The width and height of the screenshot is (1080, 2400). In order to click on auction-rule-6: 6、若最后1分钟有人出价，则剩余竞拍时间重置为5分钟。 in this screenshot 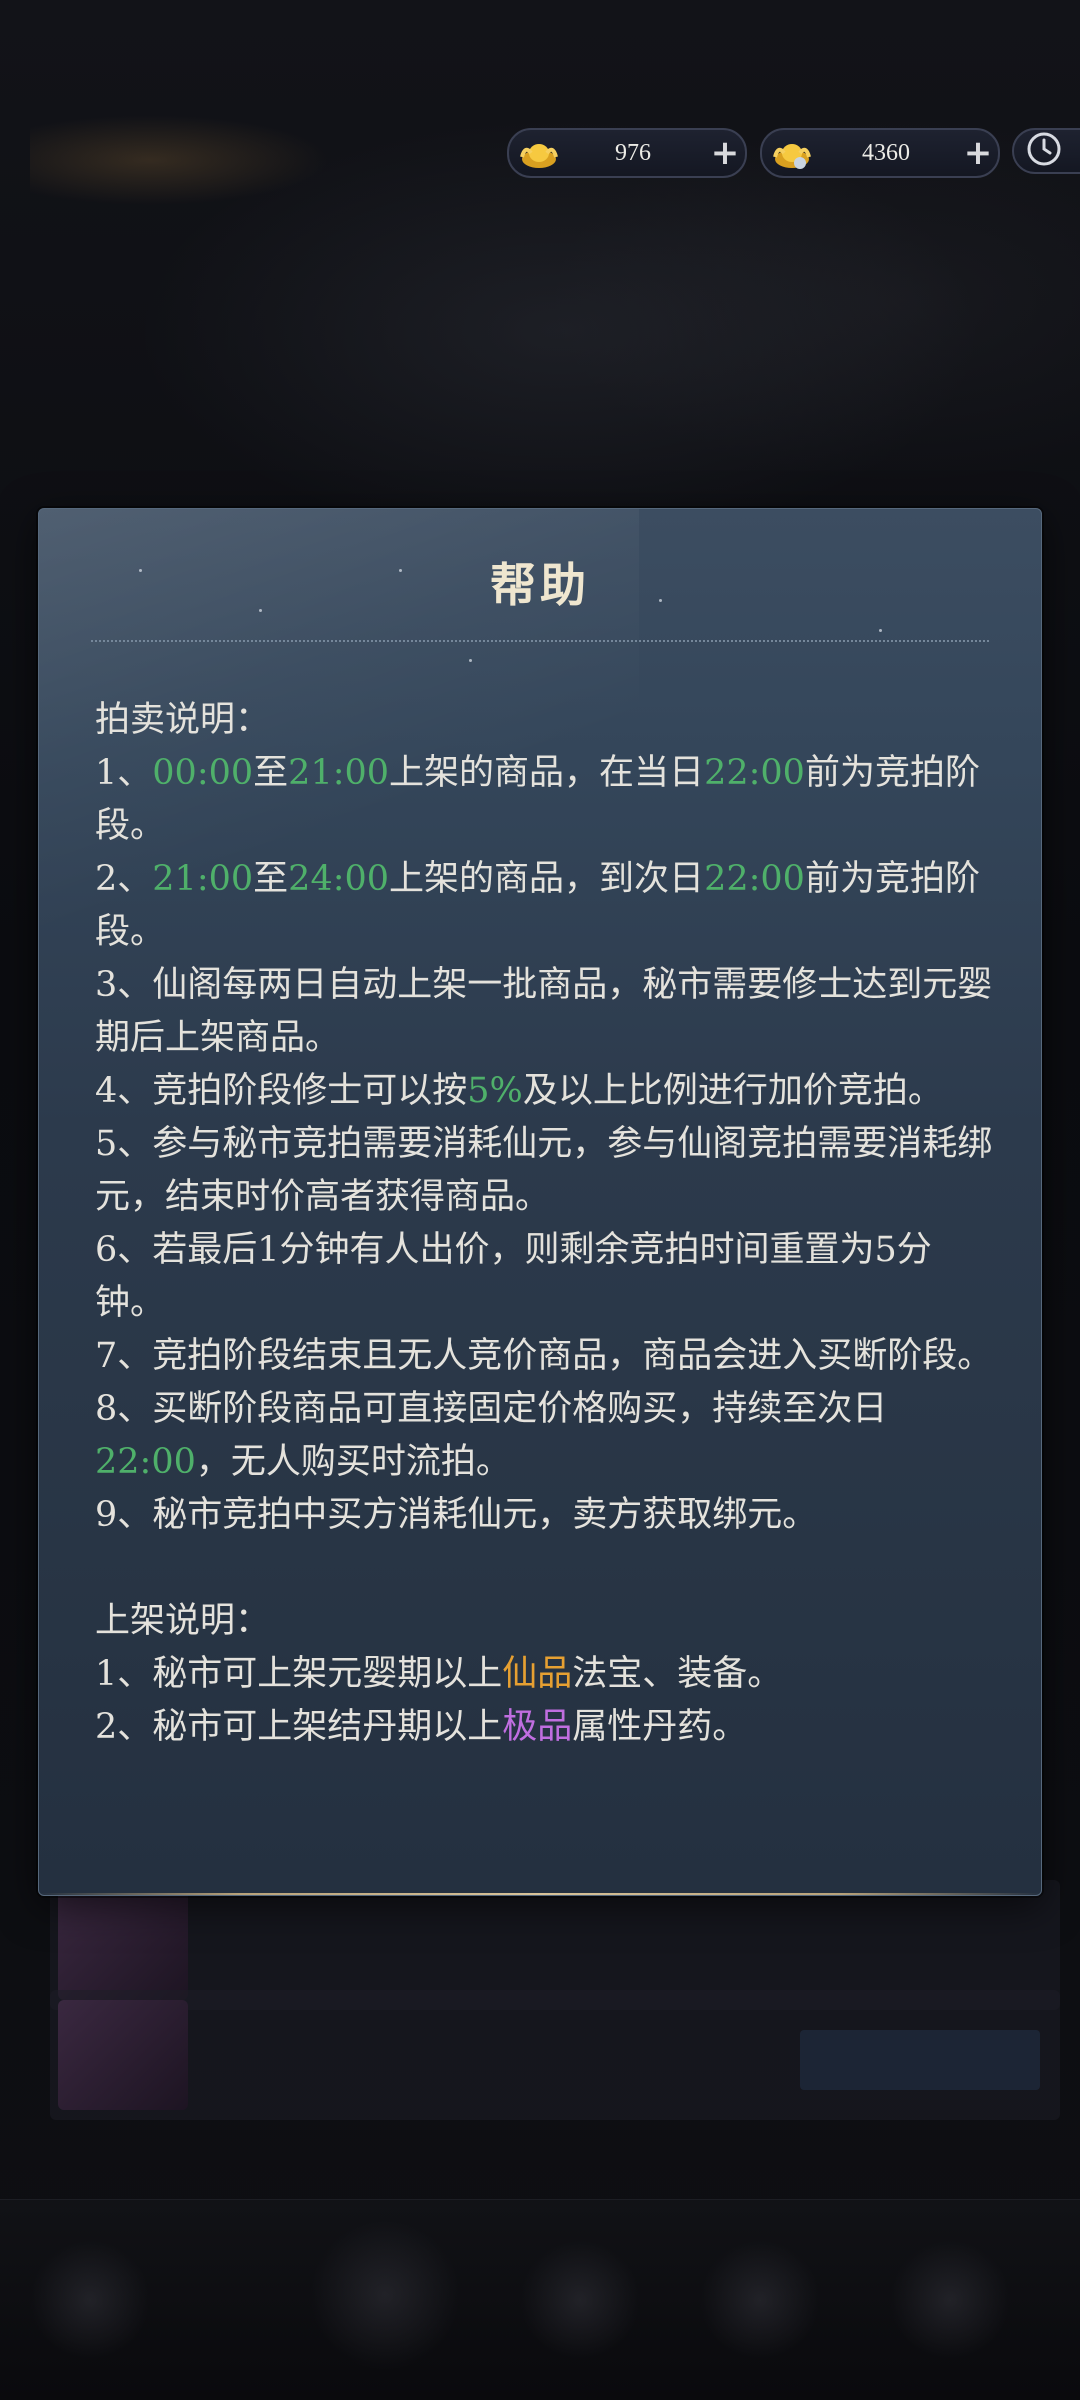, I will do `click(513, 1276)`.